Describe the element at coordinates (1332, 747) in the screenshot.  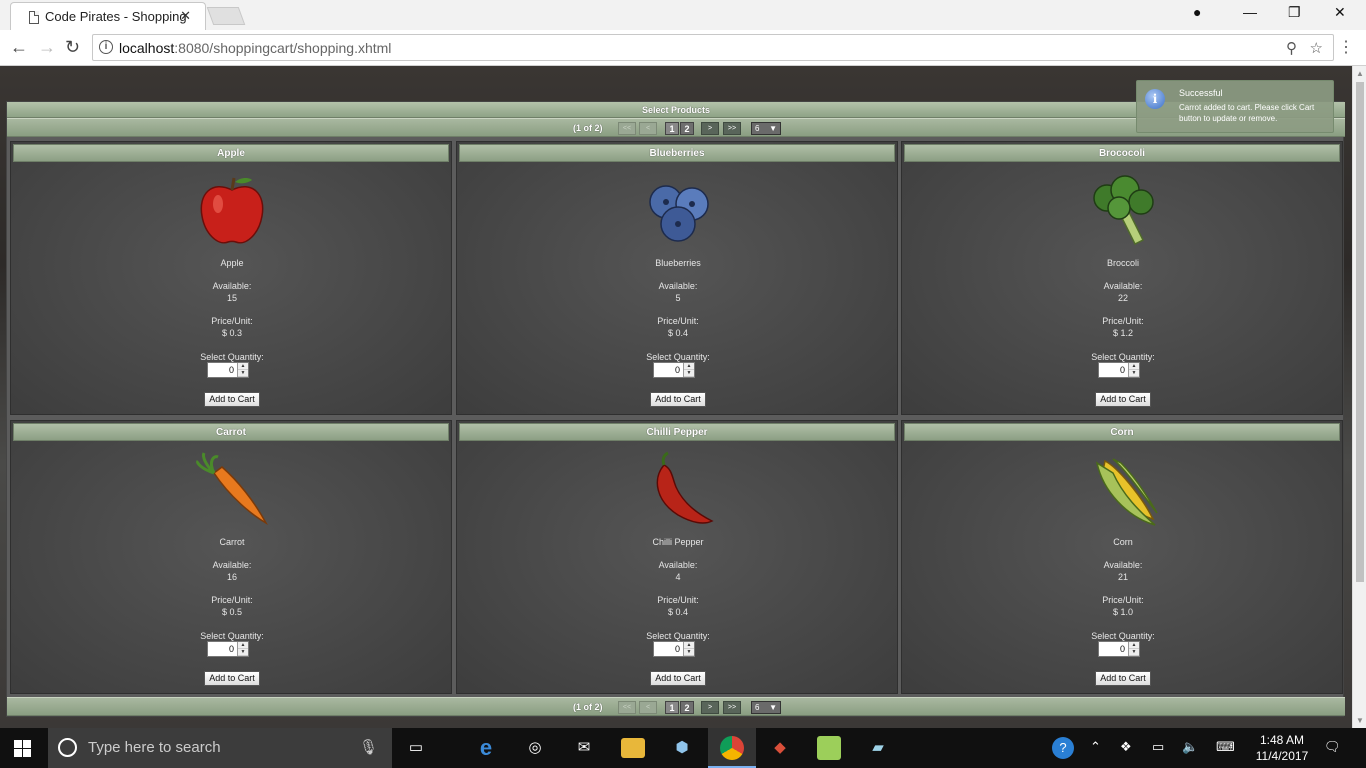
I see `action-center-icon: 🗨` at that location.